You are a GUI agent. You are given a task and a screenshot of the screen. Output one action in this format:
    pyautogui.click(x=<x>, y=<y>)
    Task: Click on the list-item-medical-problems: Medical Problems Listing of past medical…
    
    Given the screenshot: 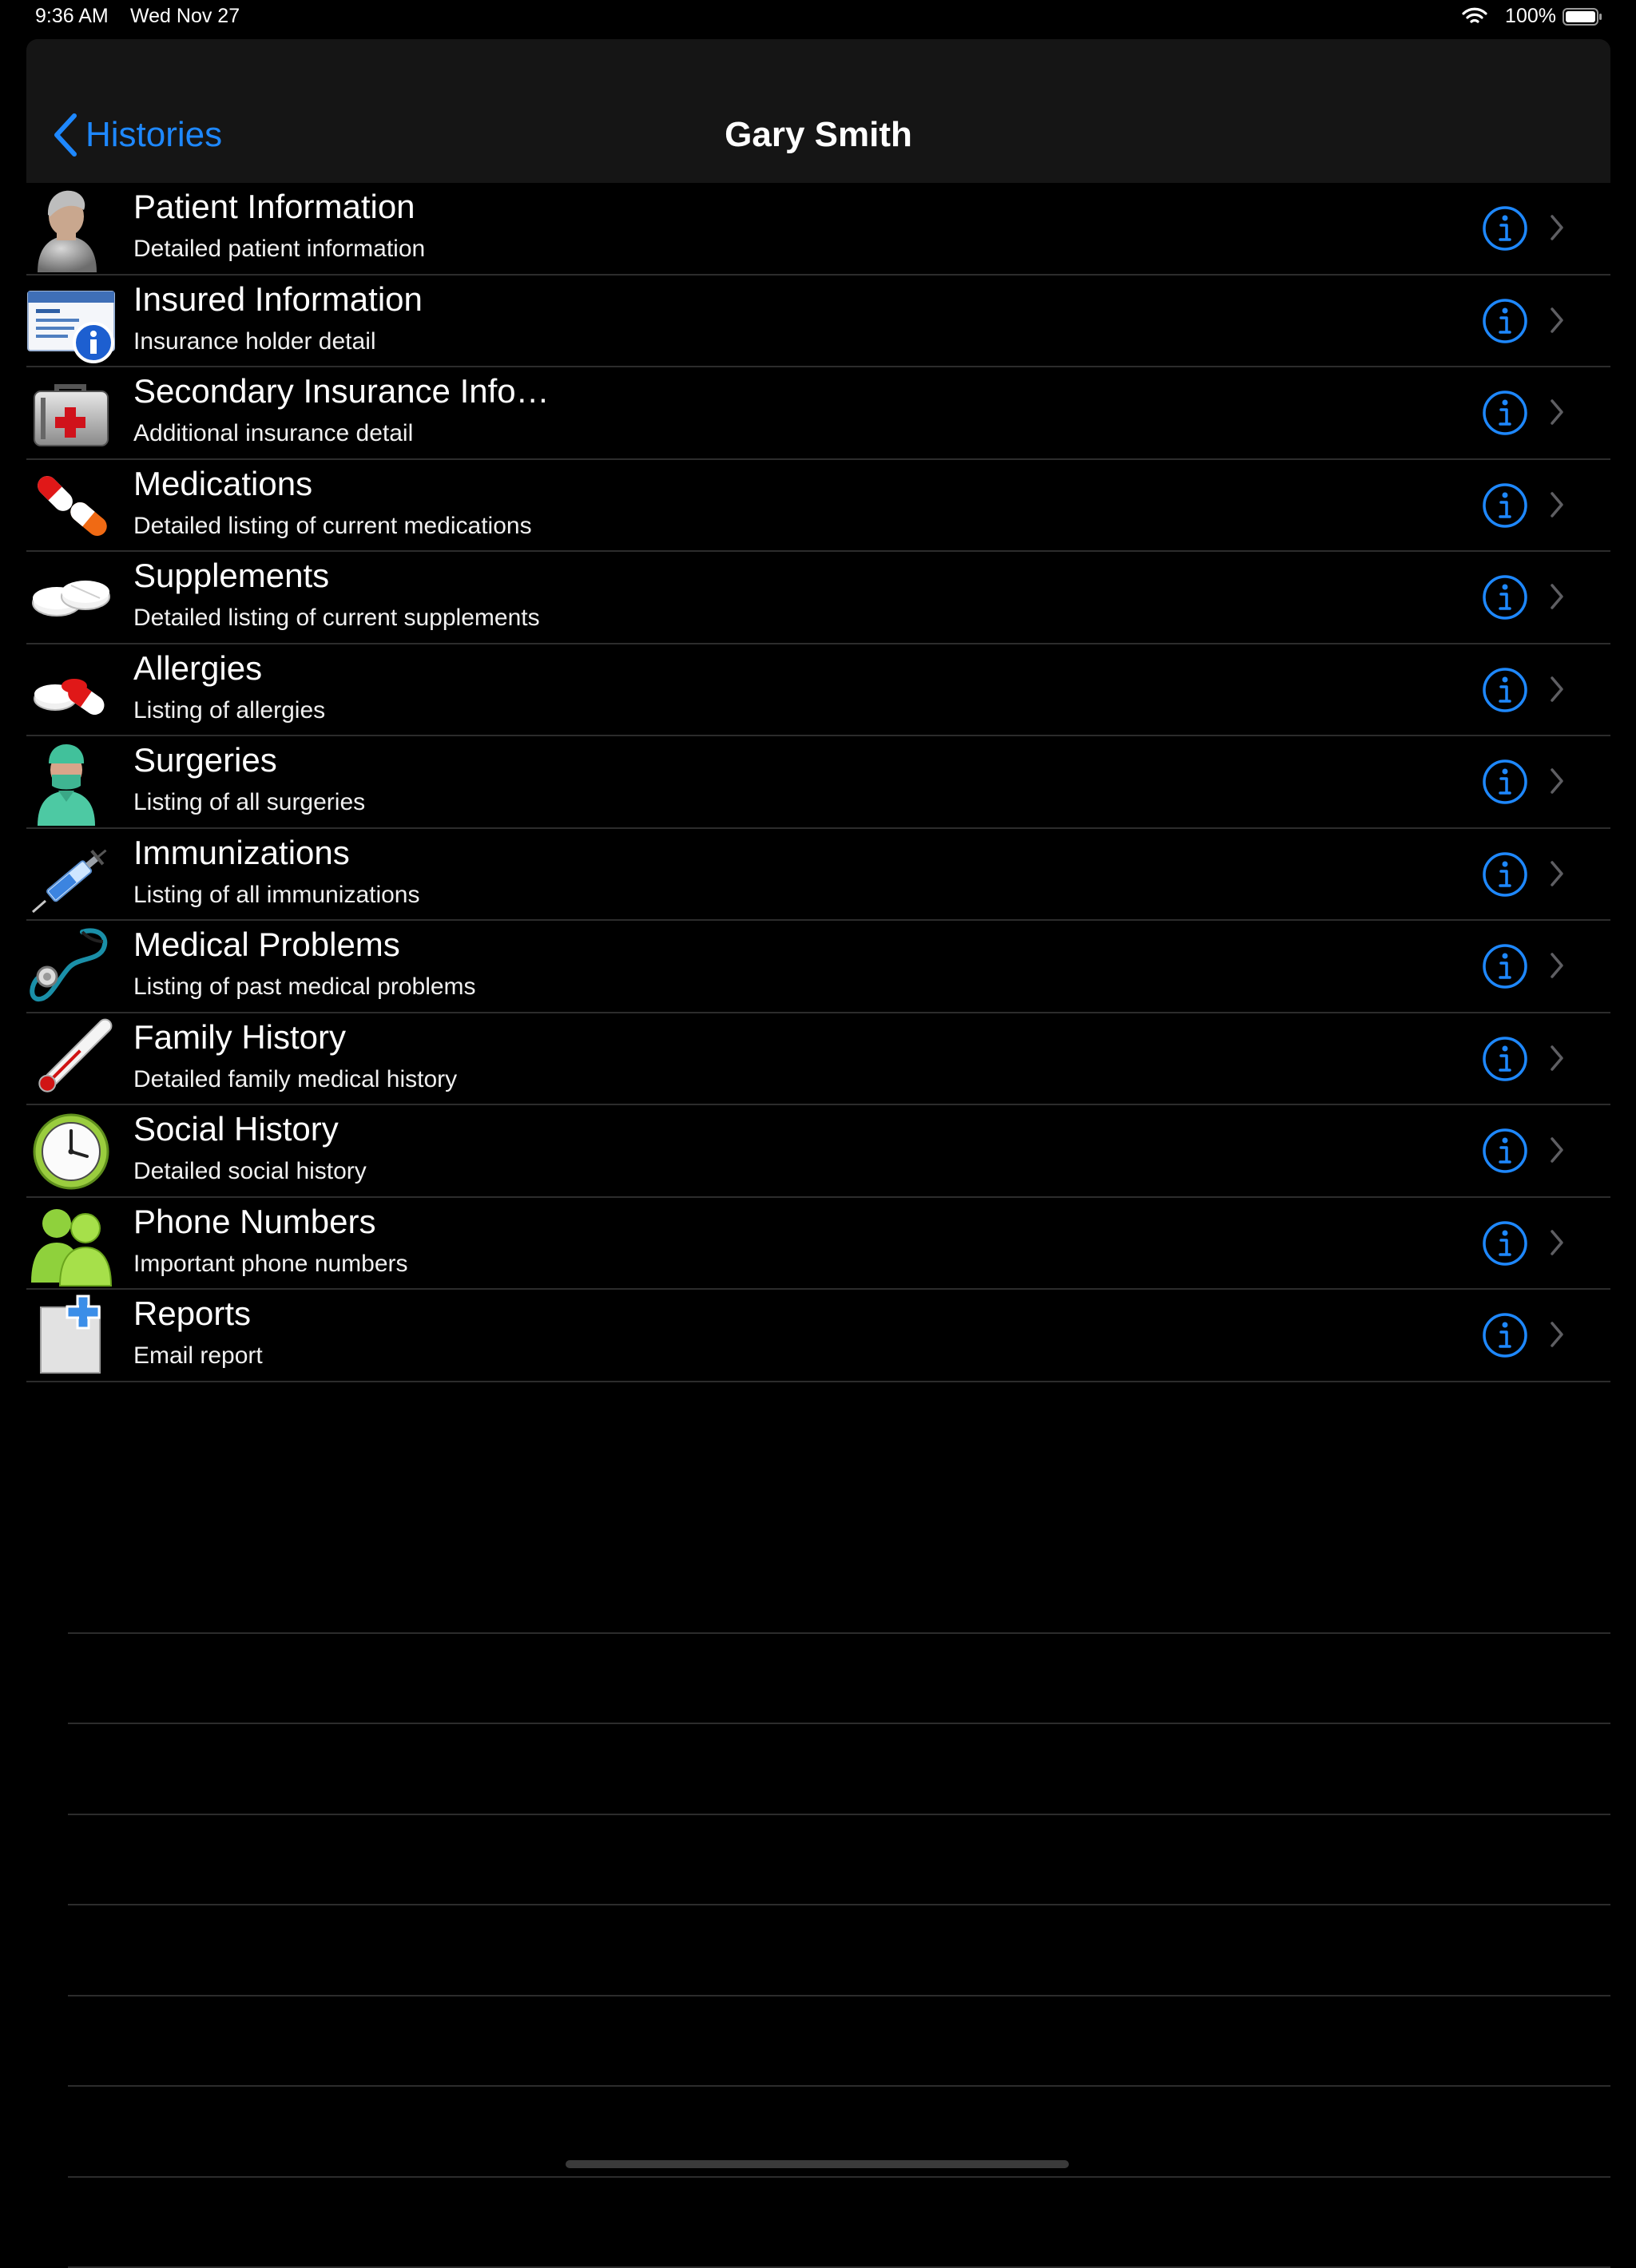 What is the action you would take?
    pyautogui.click(x=818, y=967)
    